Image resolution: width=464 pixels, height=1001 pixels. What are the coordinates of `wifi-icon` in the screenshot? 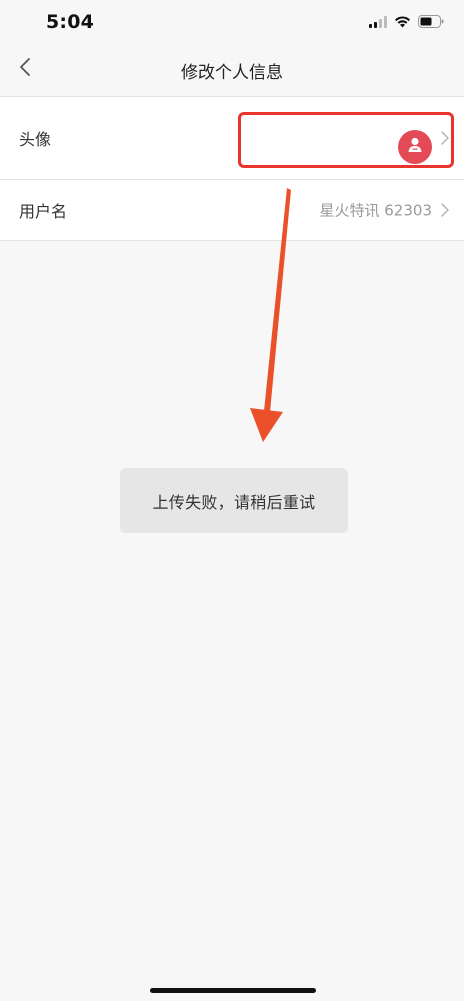 It's located at (402, 22).